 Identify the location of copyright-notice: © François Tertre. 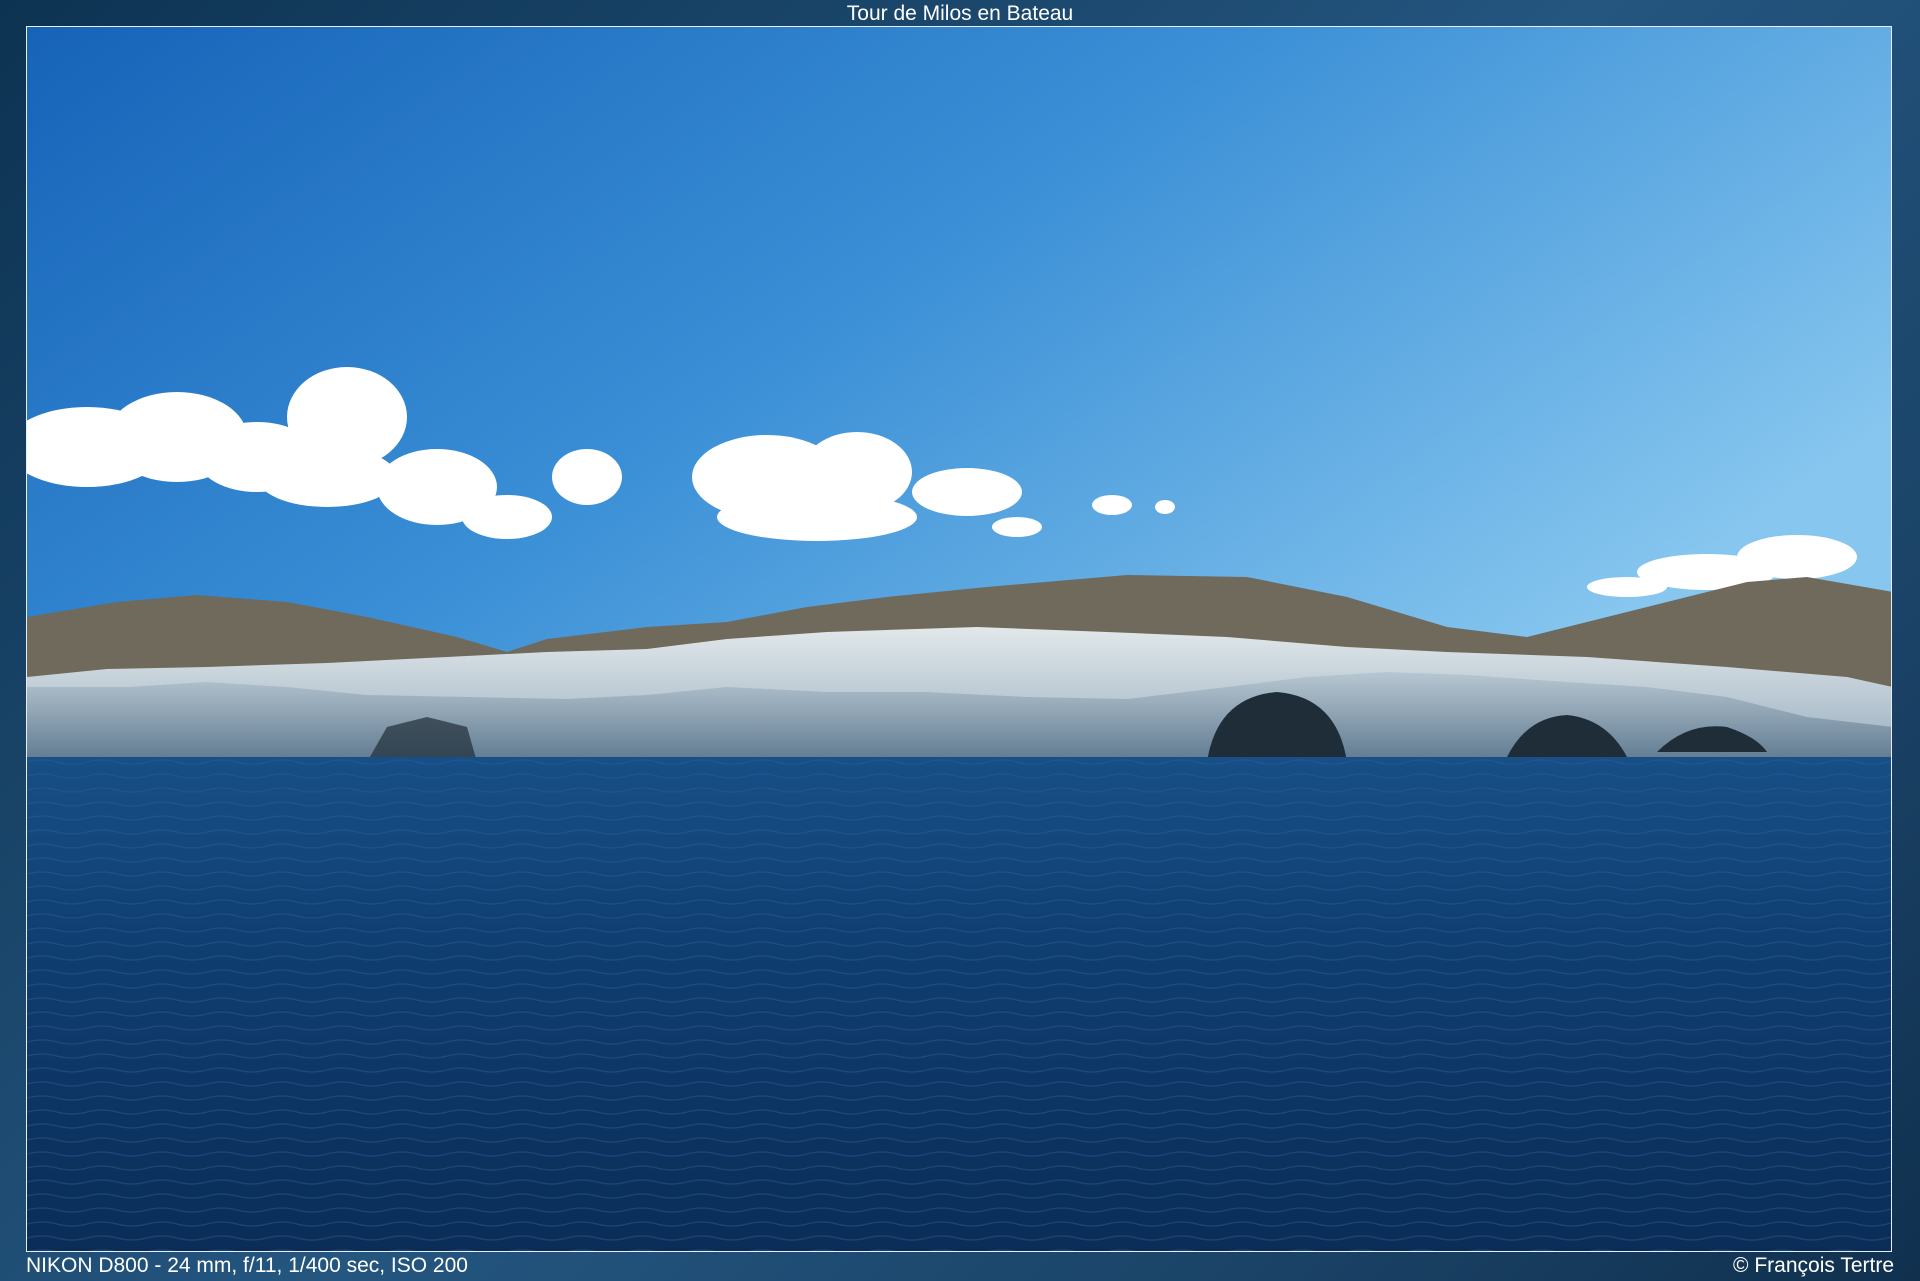
(1813, 1265).